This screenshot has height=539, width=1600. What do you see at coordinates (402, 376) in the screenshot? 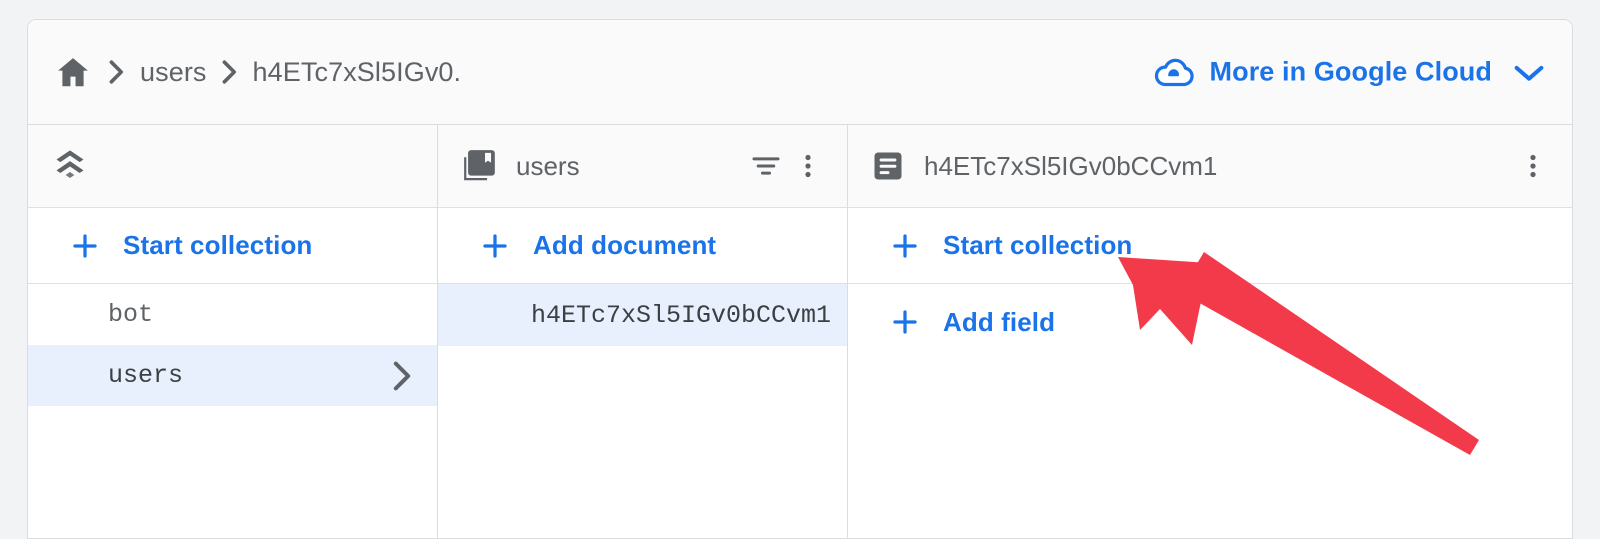
I see `chevron-right-icon` at bounding box center [402, 376].